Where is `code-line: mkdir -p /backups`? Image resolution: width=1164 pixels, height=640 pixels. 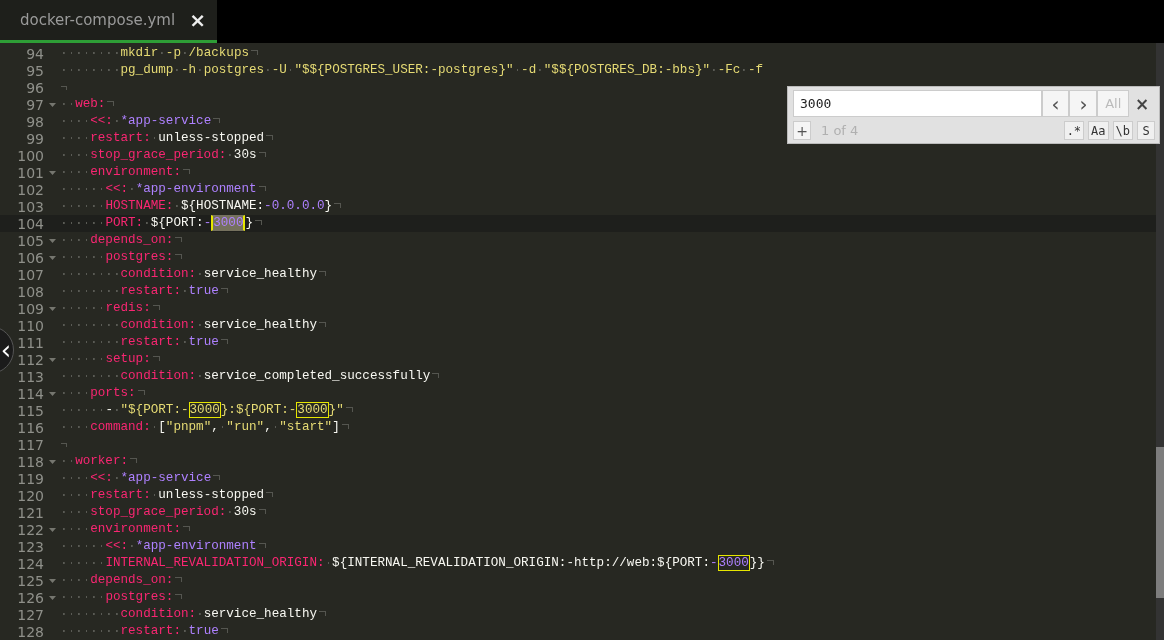
code-line: mkdir -p /backups is located at coordinates (159, 53).